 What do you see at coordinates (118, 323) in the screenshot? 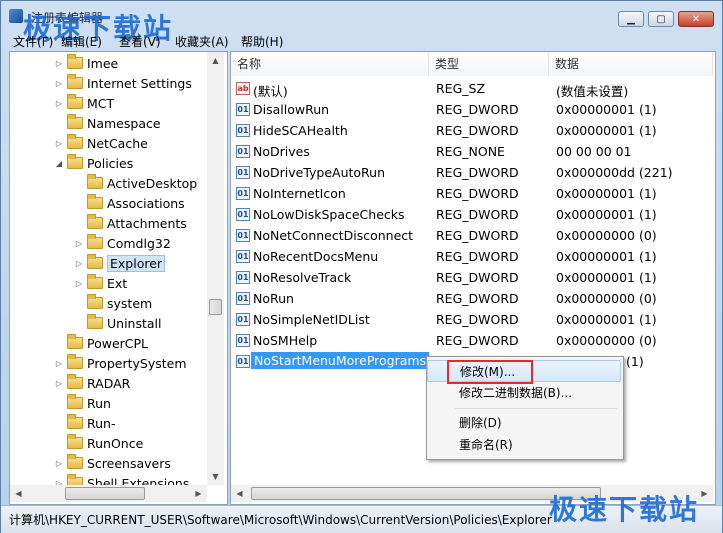
I see `tree-item-uninstall: Uninstall` at bounding box center [118, 323].